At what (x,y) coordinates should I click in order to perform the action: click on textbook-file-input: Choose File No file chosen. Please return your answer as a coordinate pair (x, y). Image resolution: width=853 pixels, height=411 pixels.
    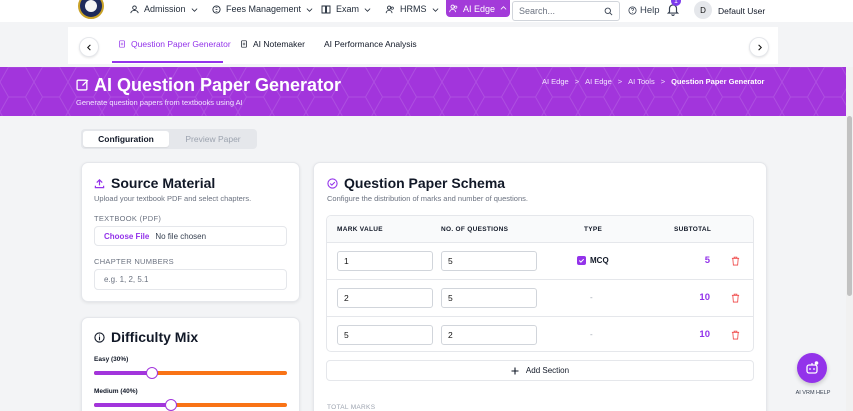
    Looking at the image, I should click on (190, 236).